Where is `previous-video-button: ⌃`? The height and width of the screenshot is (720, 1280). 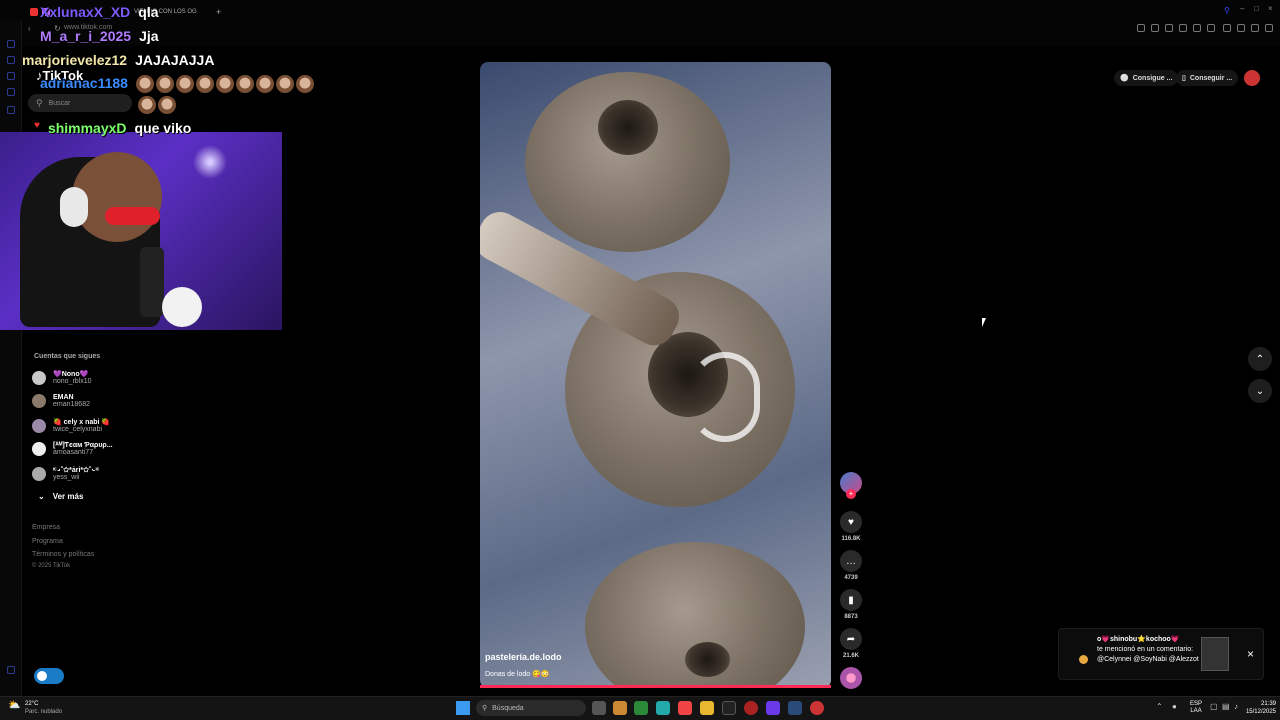
previous-video-button: ⌃ is located at coordinates (1260, 359).